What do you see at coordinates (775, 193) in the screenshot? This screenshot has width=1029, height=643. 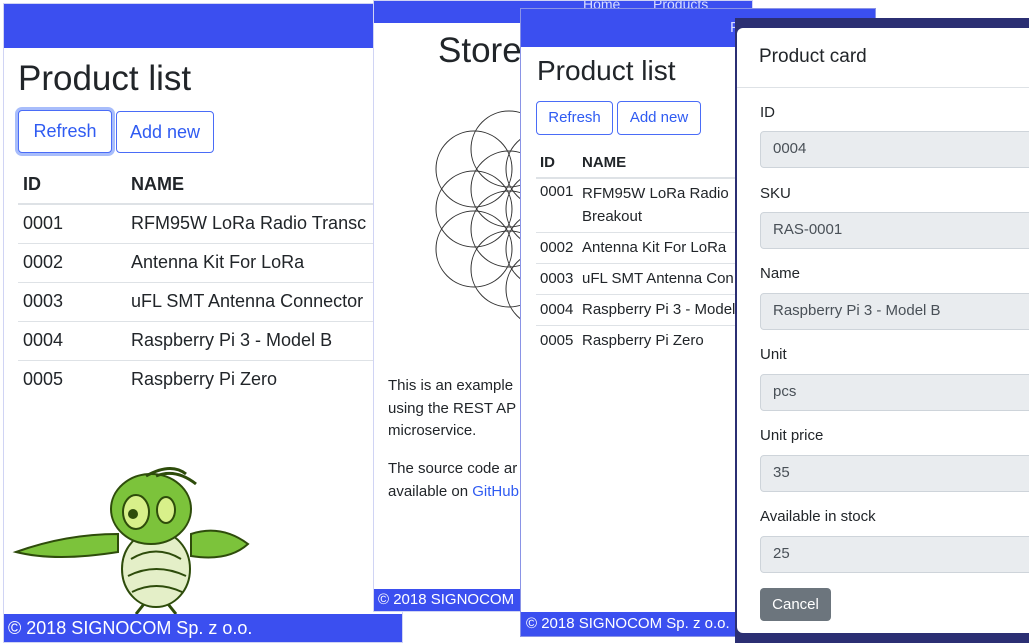 I see `field-label-sku: SKU` at bounding box center [775, 193].